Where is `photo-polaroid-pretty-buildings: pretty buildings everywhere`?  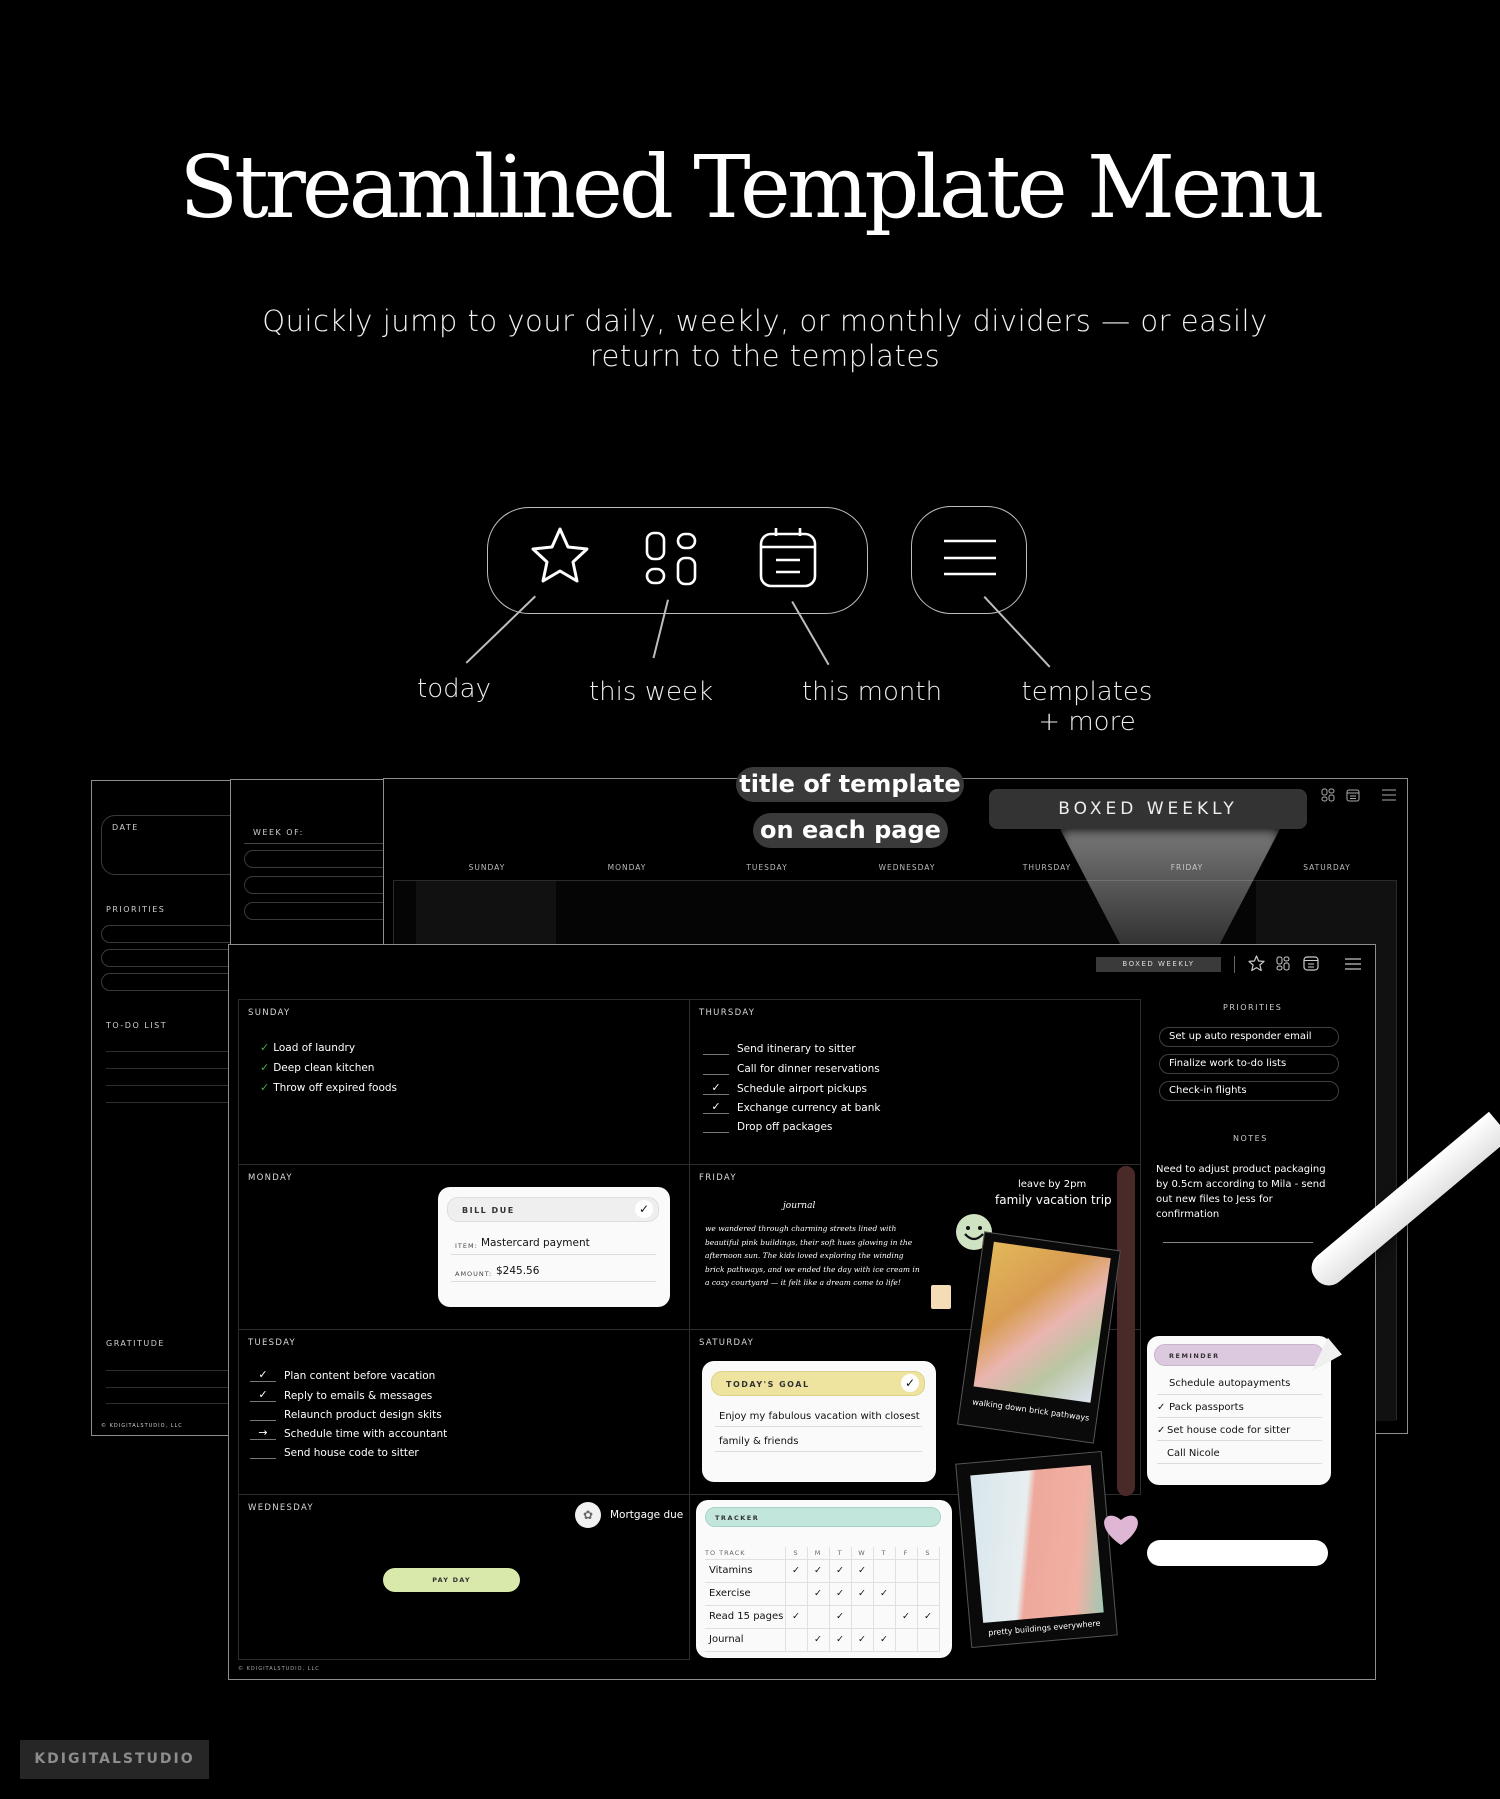 photo-polaroid-pretty-buildings: pretty buildings everywhere is located at coordinates (1036, 1549).